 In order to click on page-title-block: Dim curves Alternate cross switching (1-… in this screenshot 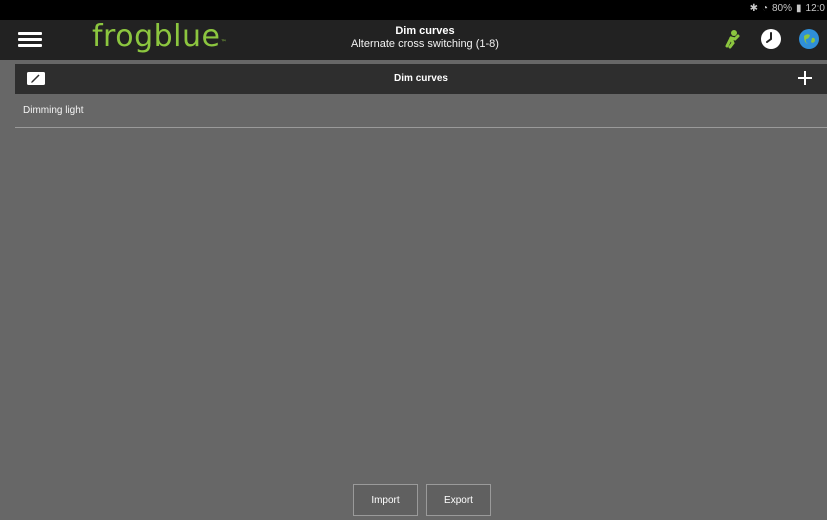, I will do `click(425, 38)`.